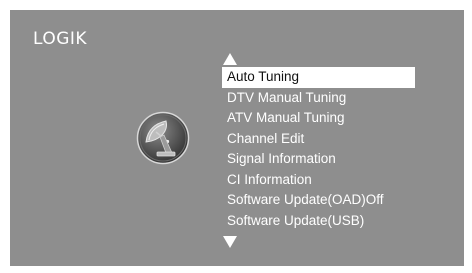 This screenshot has width=472, height=273. Describe the element at coordinates (318, 221) in the screenshot. I see `menu-item-software-update-usb: Software Update(USB)` at that location.